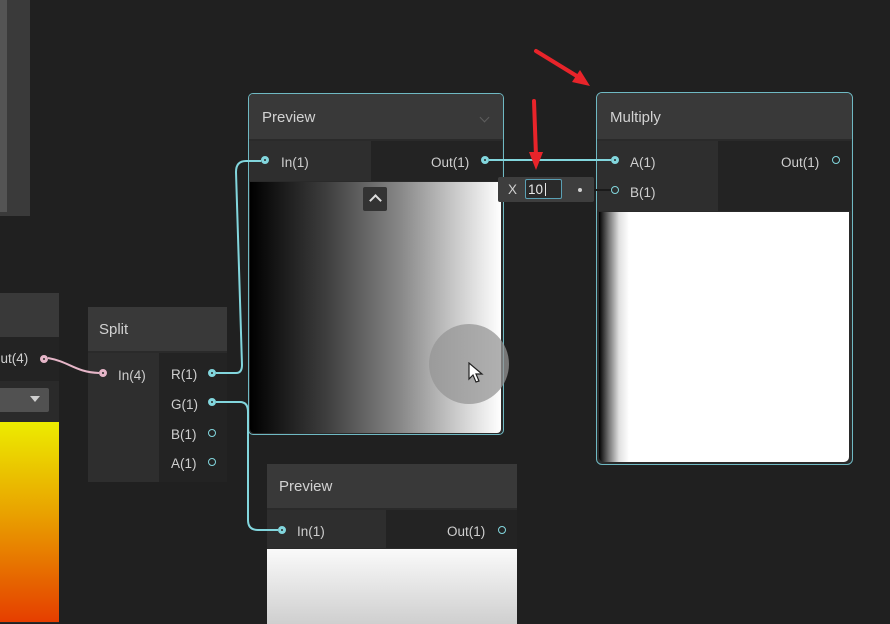 Image resolution: width=890 pixels, height=624 pixels. What do you see at coordinates (14, 358) in the screenshot?
I see `left-node-output-label: Out(4)` at bounding box center [14, 358].